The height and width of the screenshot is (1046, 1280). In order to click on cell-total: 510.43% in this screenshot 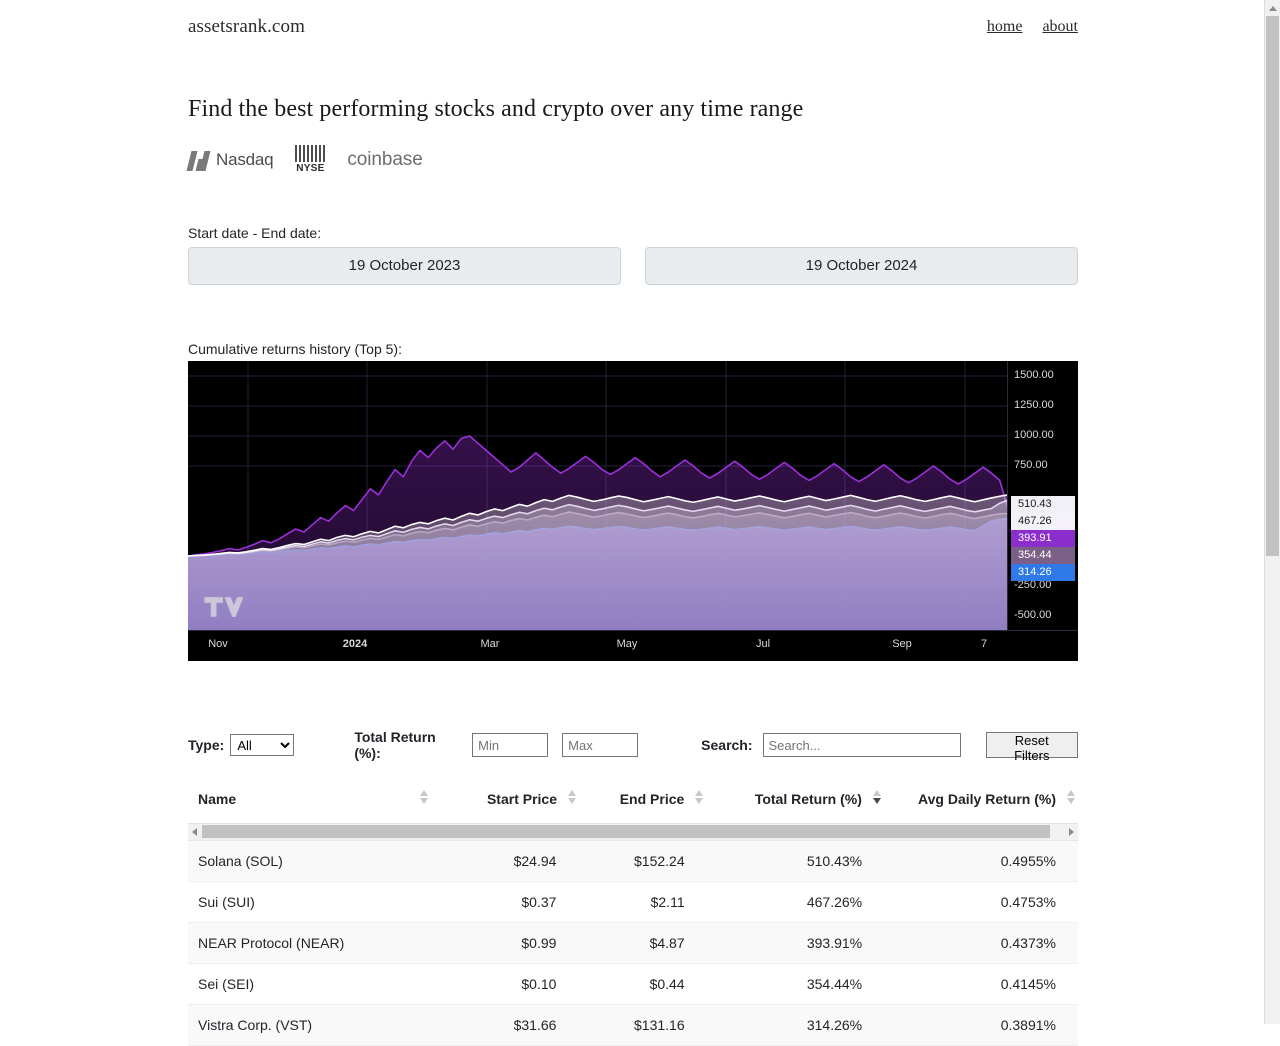, I will do `click(795, 861)`.